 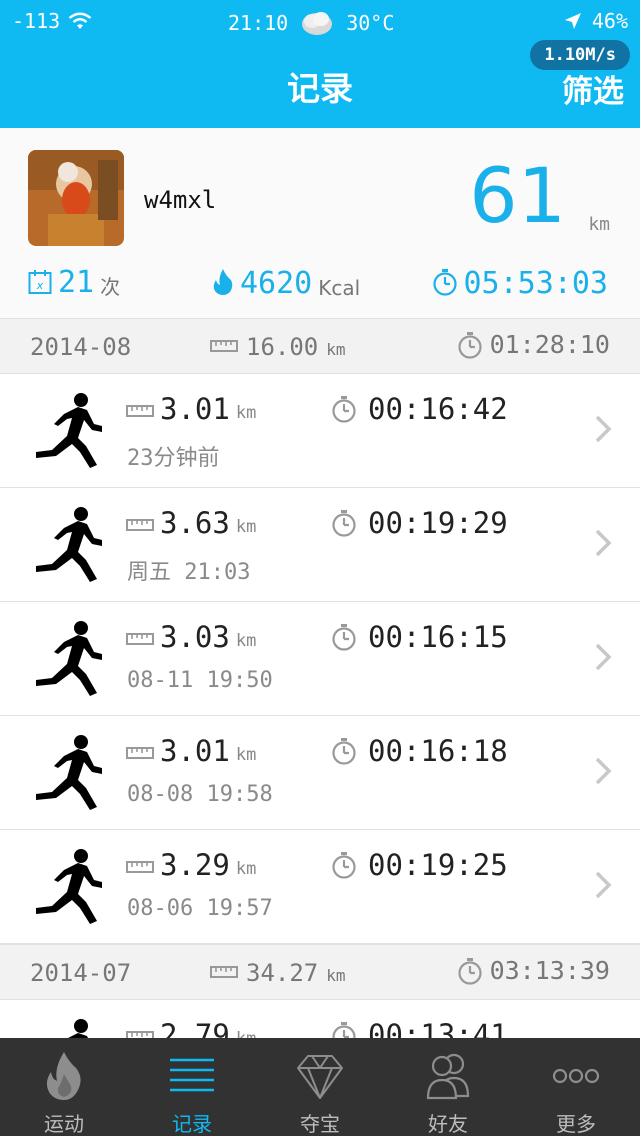 I want to click on username: w4mxl, so click(x=180, y=200).